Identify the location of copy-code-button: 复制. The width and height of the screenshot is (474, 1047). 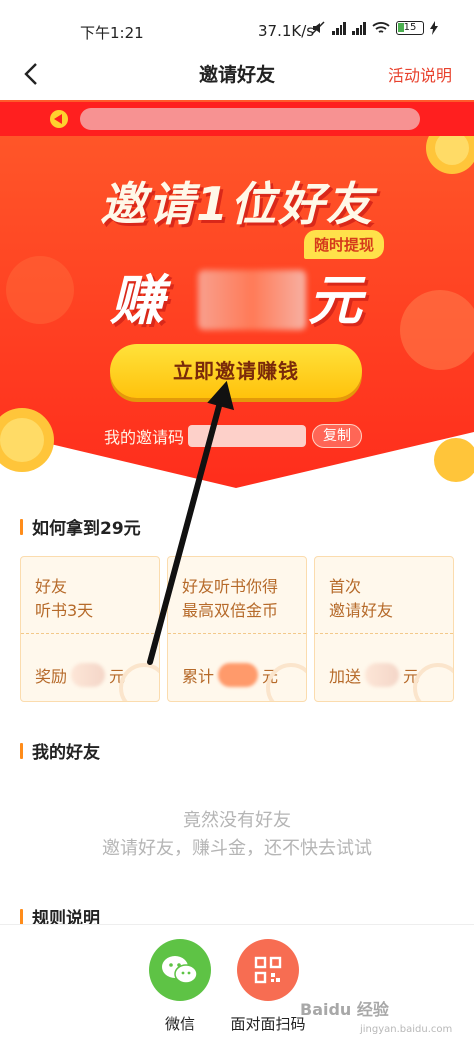
(337, 436).